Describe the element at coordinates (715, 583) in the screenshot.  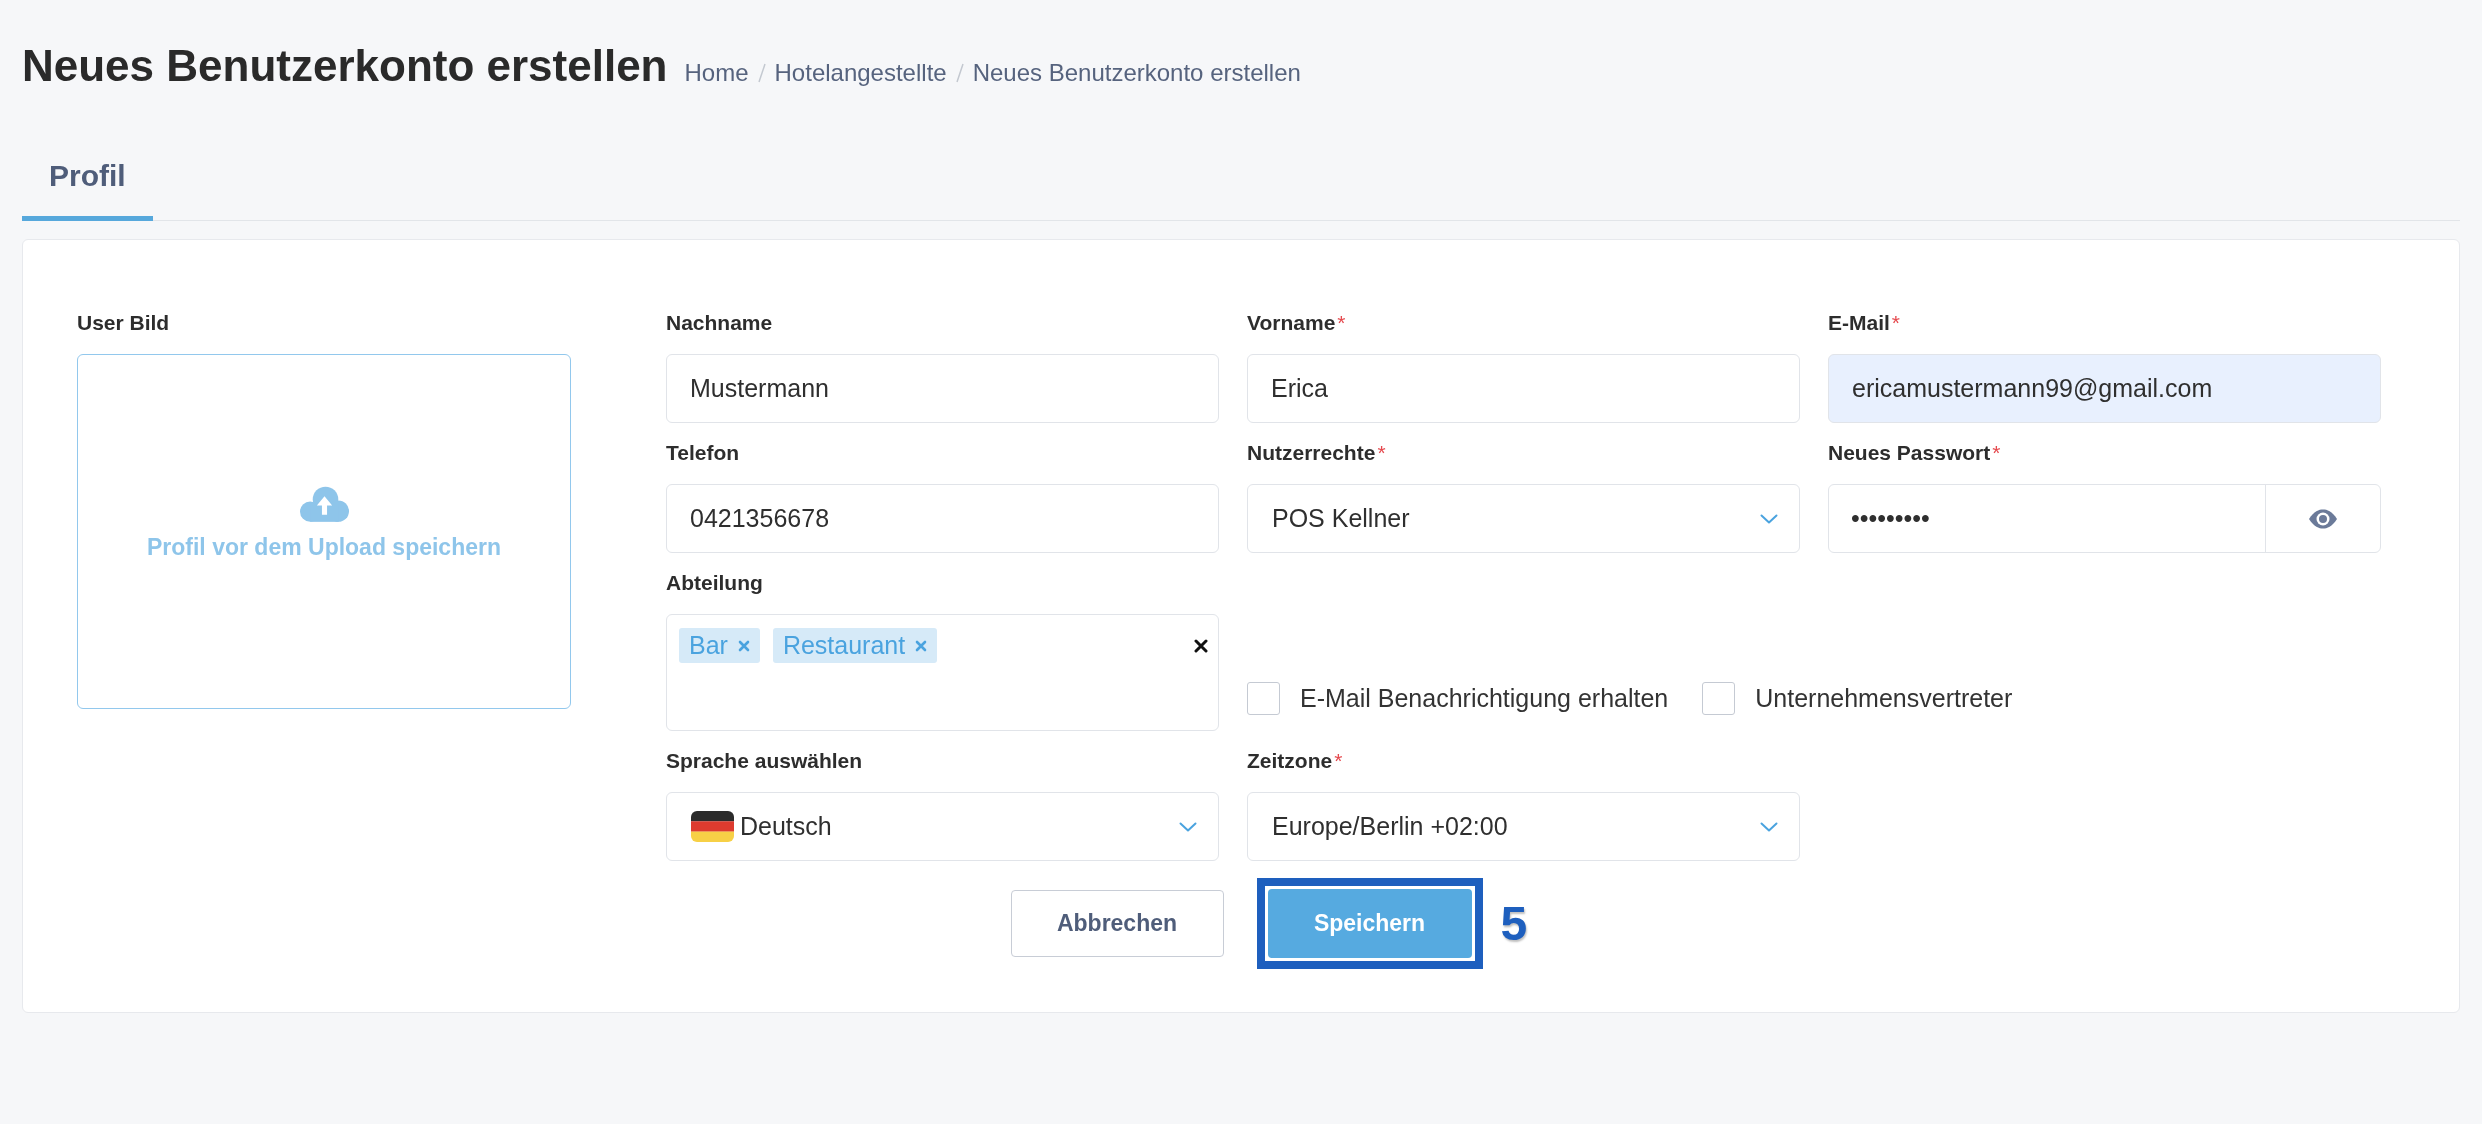
I see `field-label: Abteilung` at that location.